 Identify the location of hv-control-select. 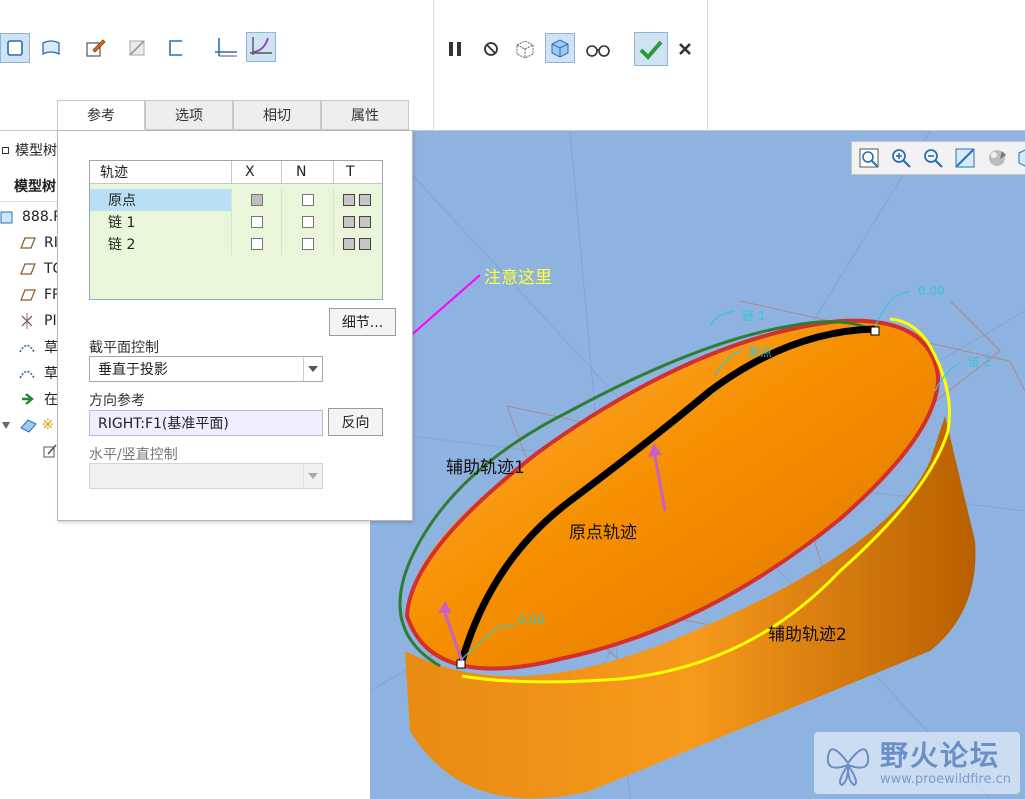
(206, 476).